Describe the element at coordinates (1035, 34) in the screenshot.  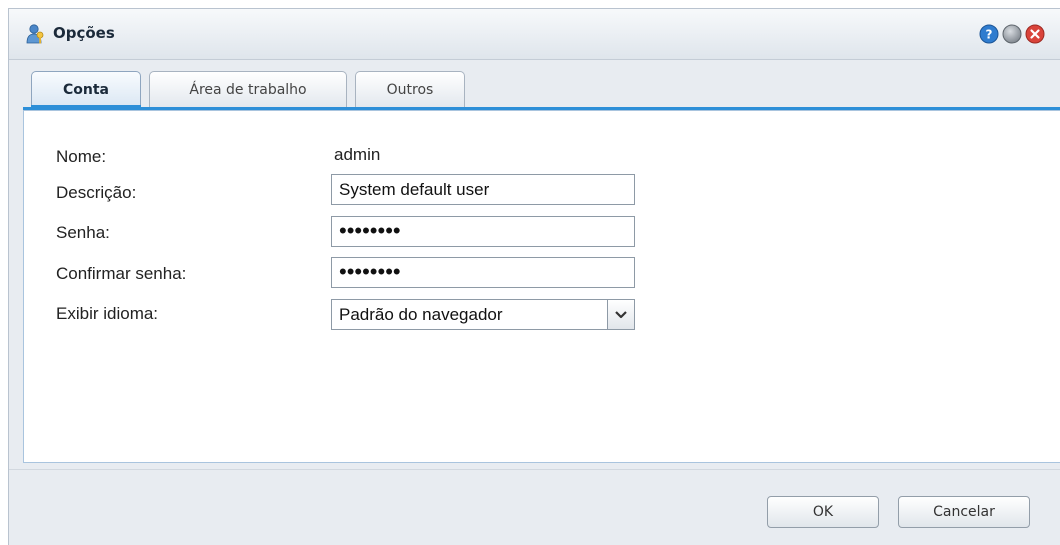
I see `close-icon` at that location.